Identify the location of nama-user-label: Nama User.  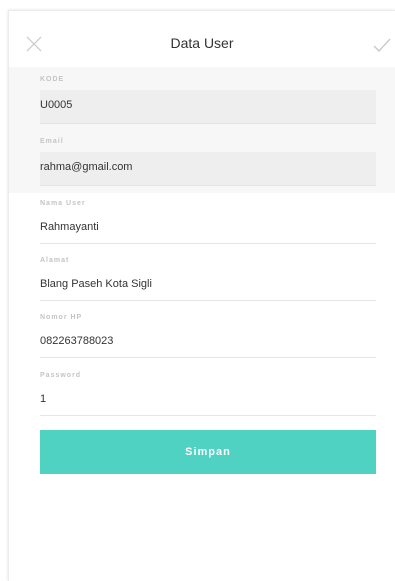
(63, 203).